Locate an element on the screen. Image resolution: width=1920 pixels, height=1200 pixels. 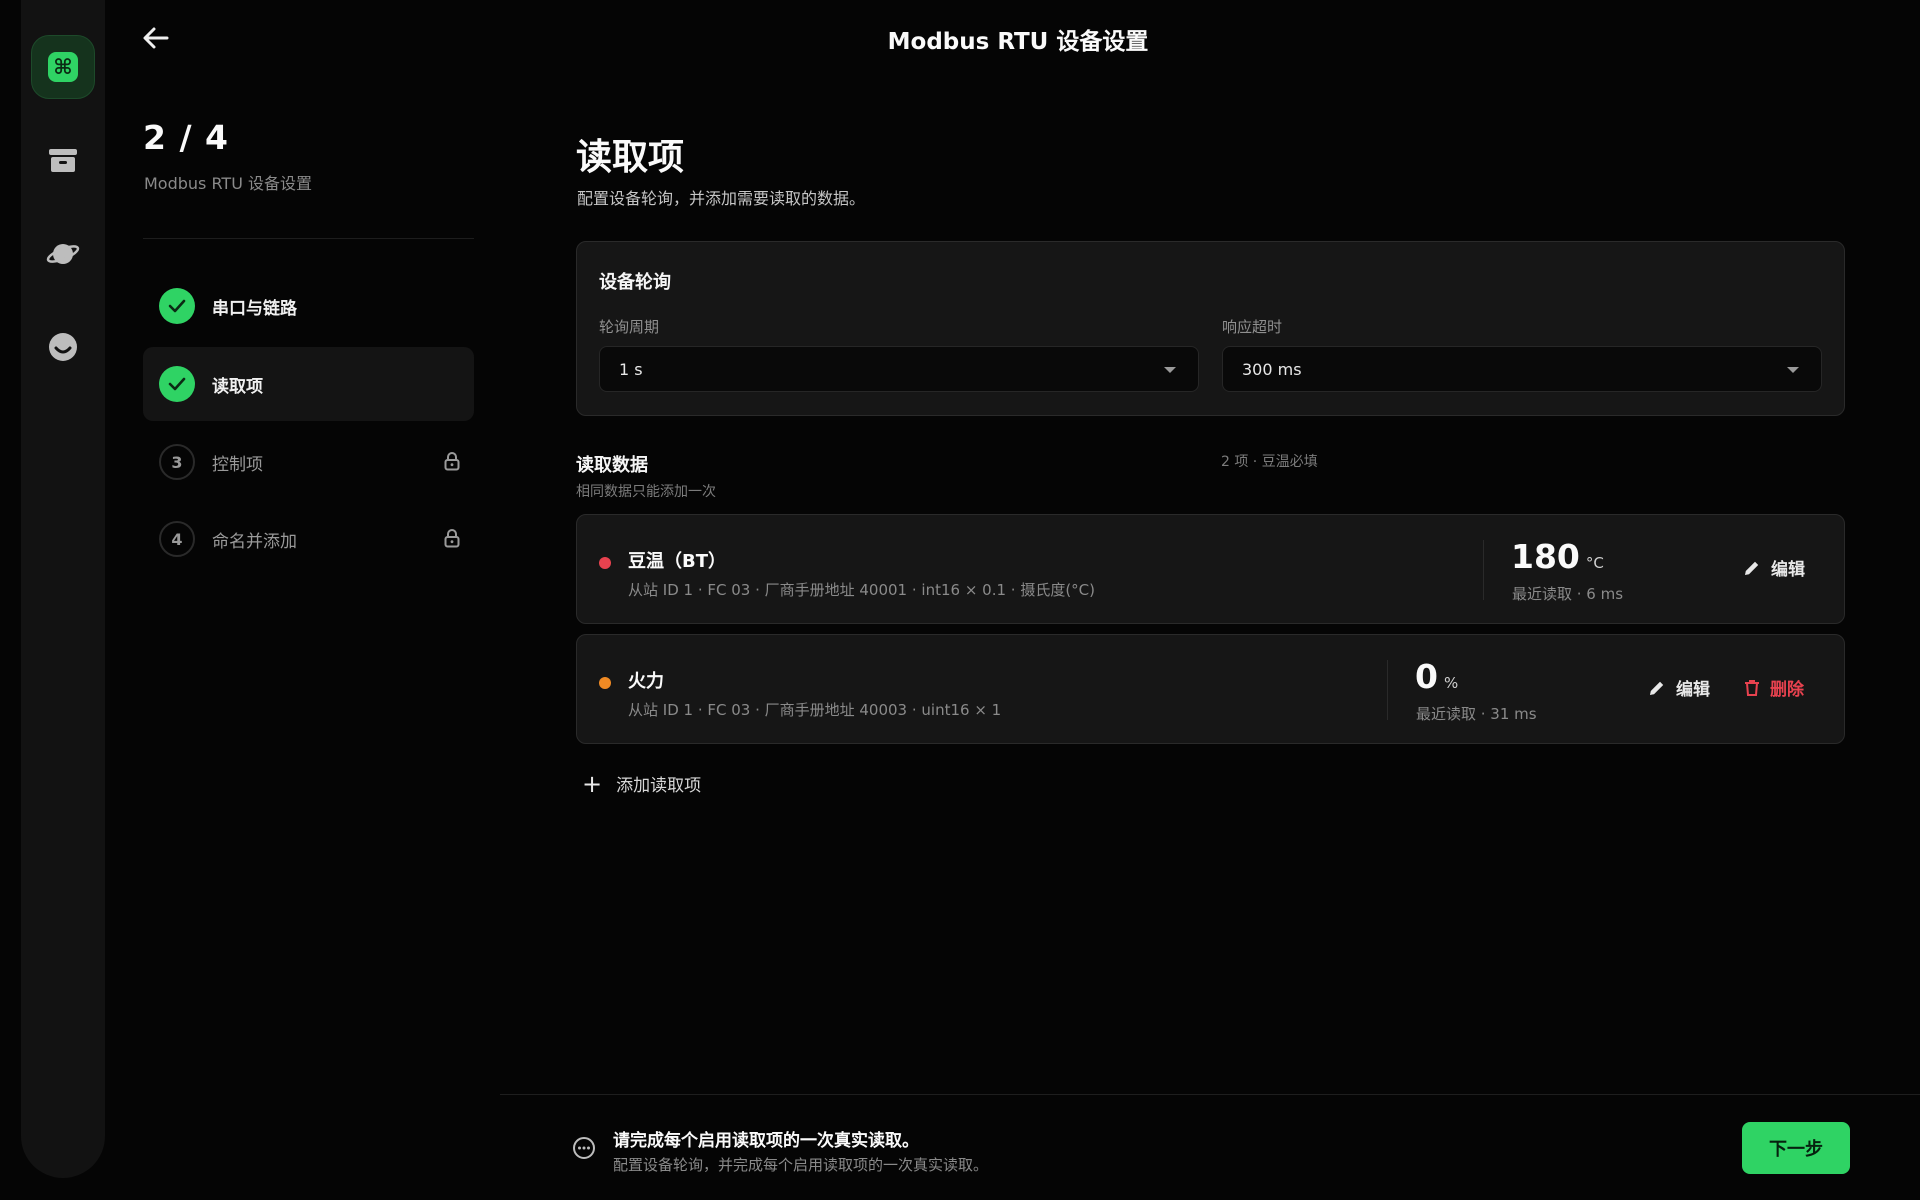
timeout-label: 响应超时 is located at coordinates (1252, 327).